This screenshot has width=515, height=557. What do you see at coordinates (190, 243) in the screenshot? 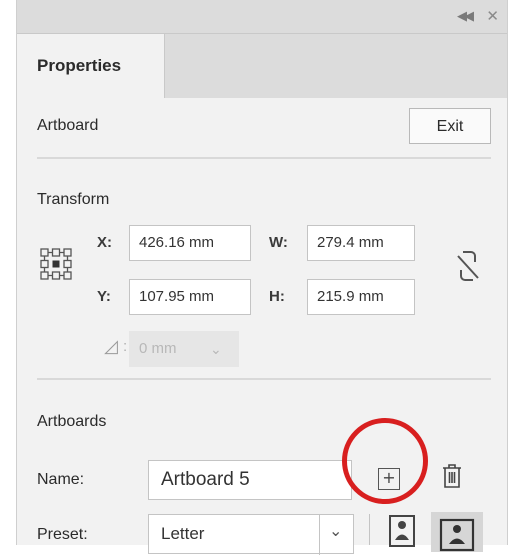
I see `x-input: 426.16 mm` at bounding box center [190, 243].